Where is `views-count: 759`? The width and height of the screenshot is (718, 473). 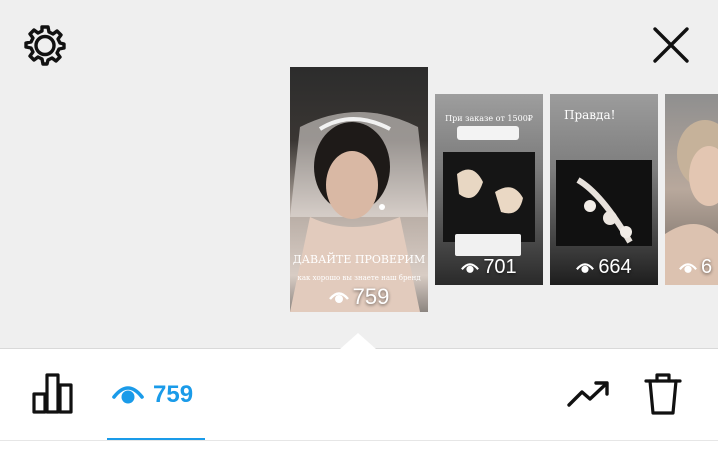
views-count: 759 is located at coordinates (173, 395).